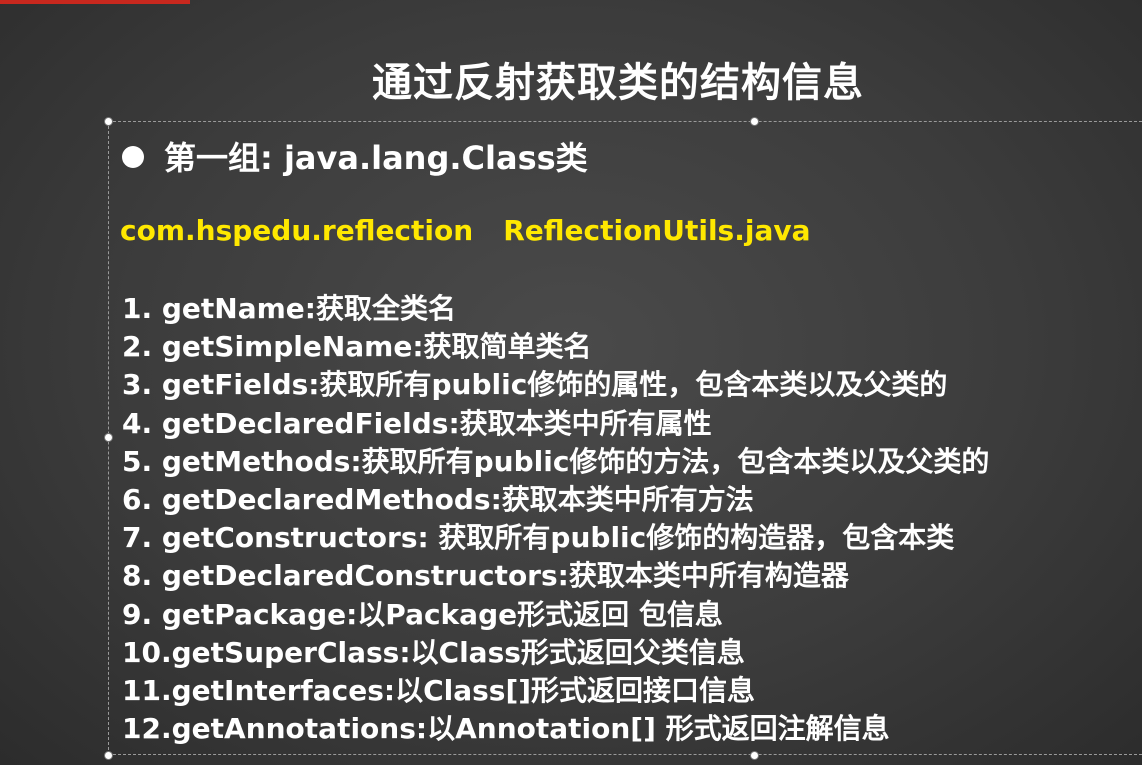 The width and height of the screenshot is (1142, 765). I want to click on resize-handle-top-left, so click(108, 121).